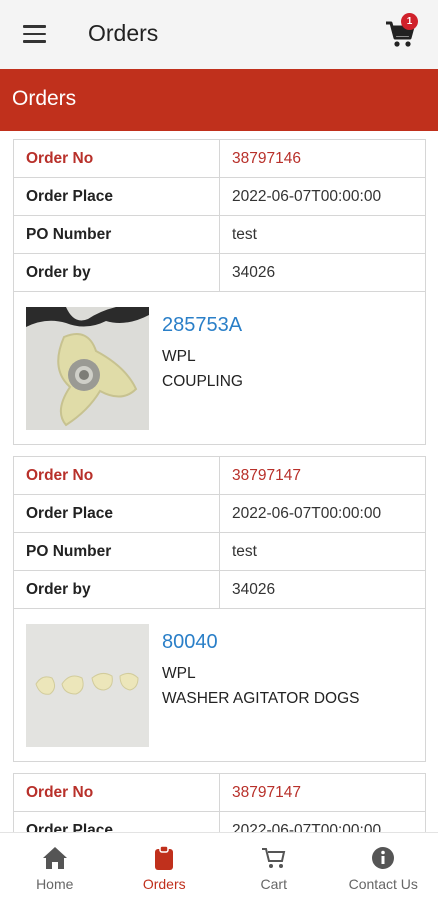 The image size is (438, 900). What do you see at coordinates (55, 884) in the screenshot?
I see `nav-home-label: Home` at bounding box center [55, 884].